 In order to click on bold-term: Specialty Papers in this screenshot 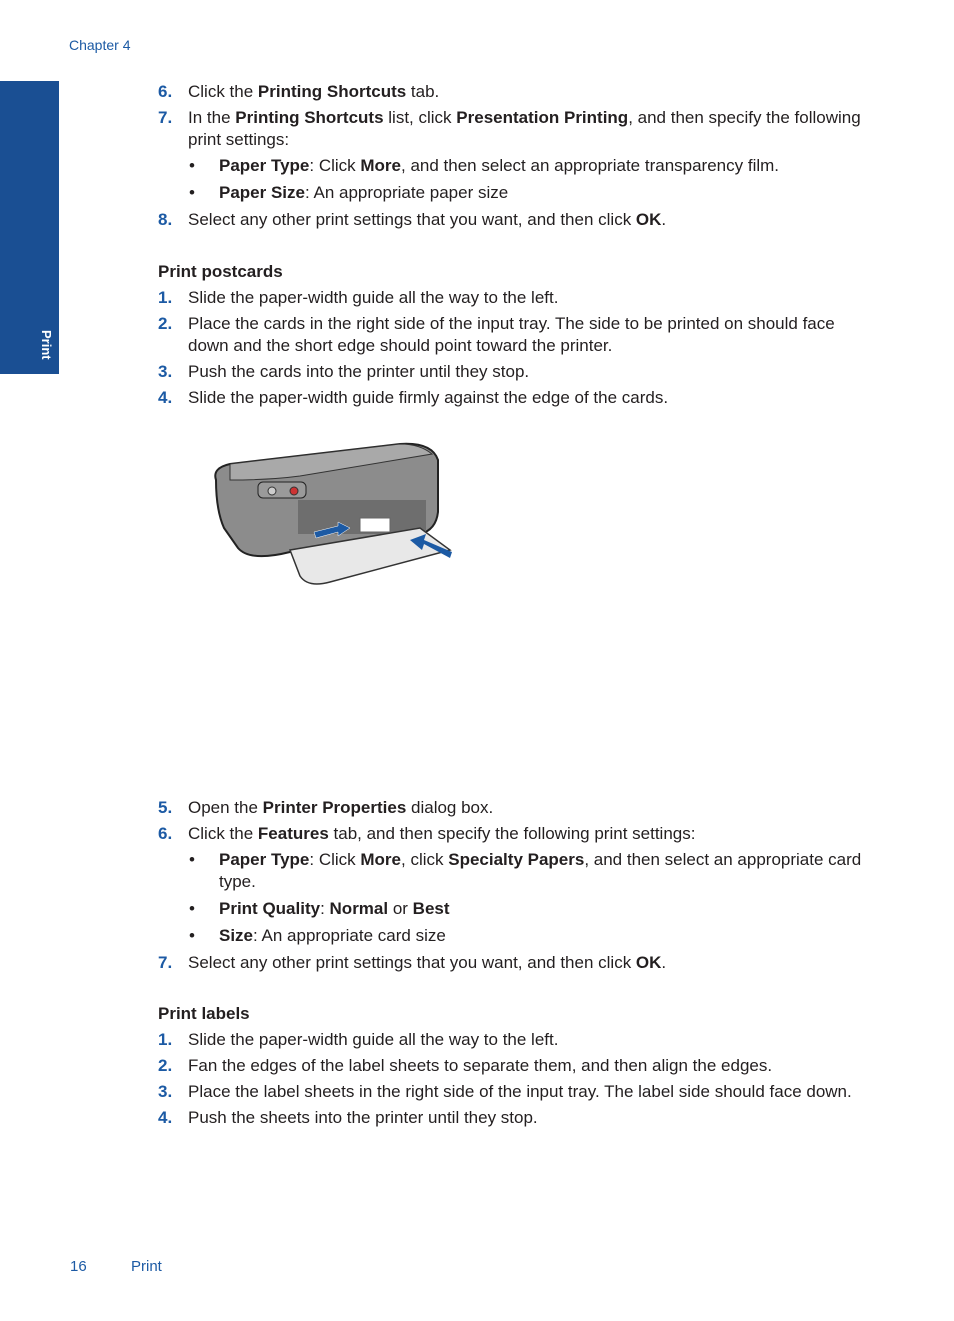, I will do `click(516, 859)`.